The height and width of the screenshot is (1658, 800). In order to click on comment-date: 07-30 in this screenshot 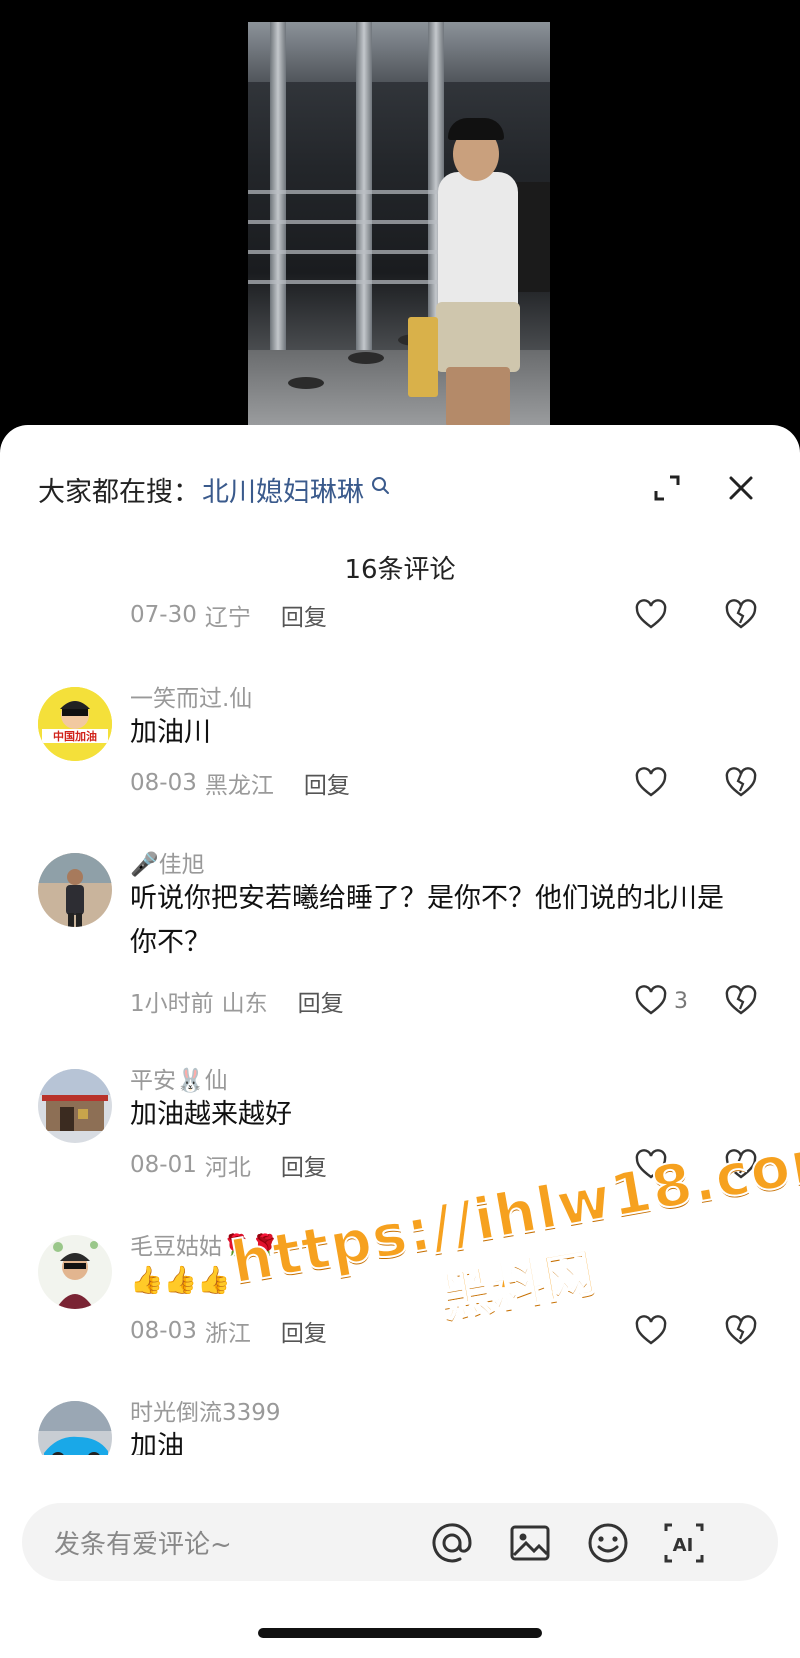, I will do `click(163, 615)`.